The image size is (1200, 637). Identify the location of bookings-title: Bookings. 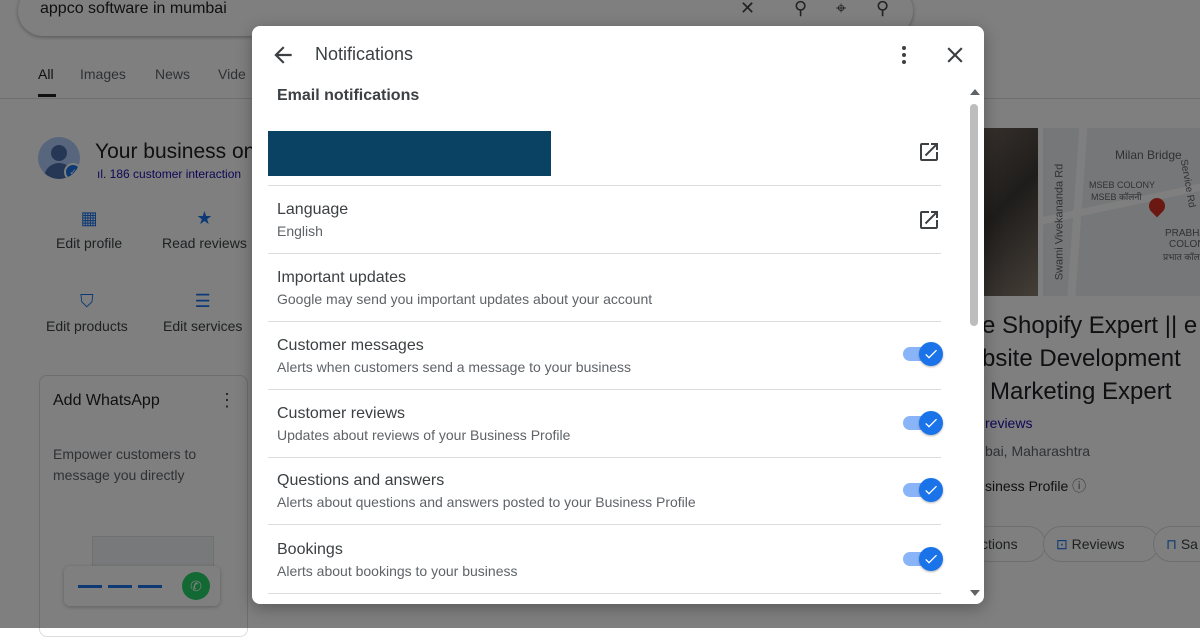
(310, 549).